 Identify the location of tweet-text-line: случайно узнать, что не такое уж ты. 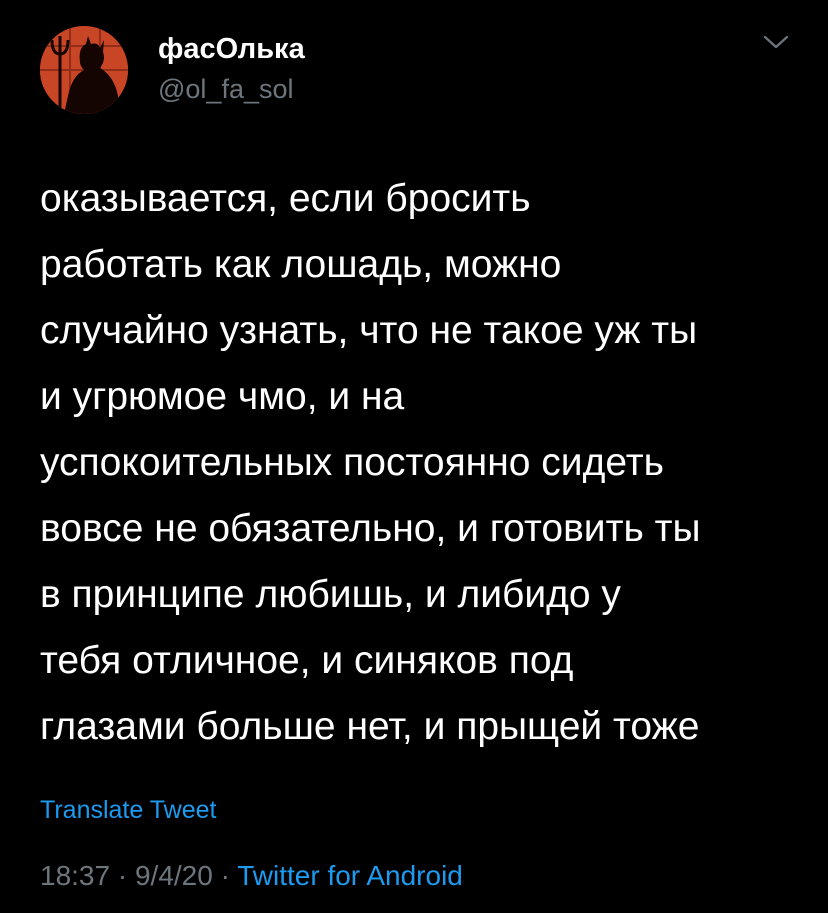
(369, 330).